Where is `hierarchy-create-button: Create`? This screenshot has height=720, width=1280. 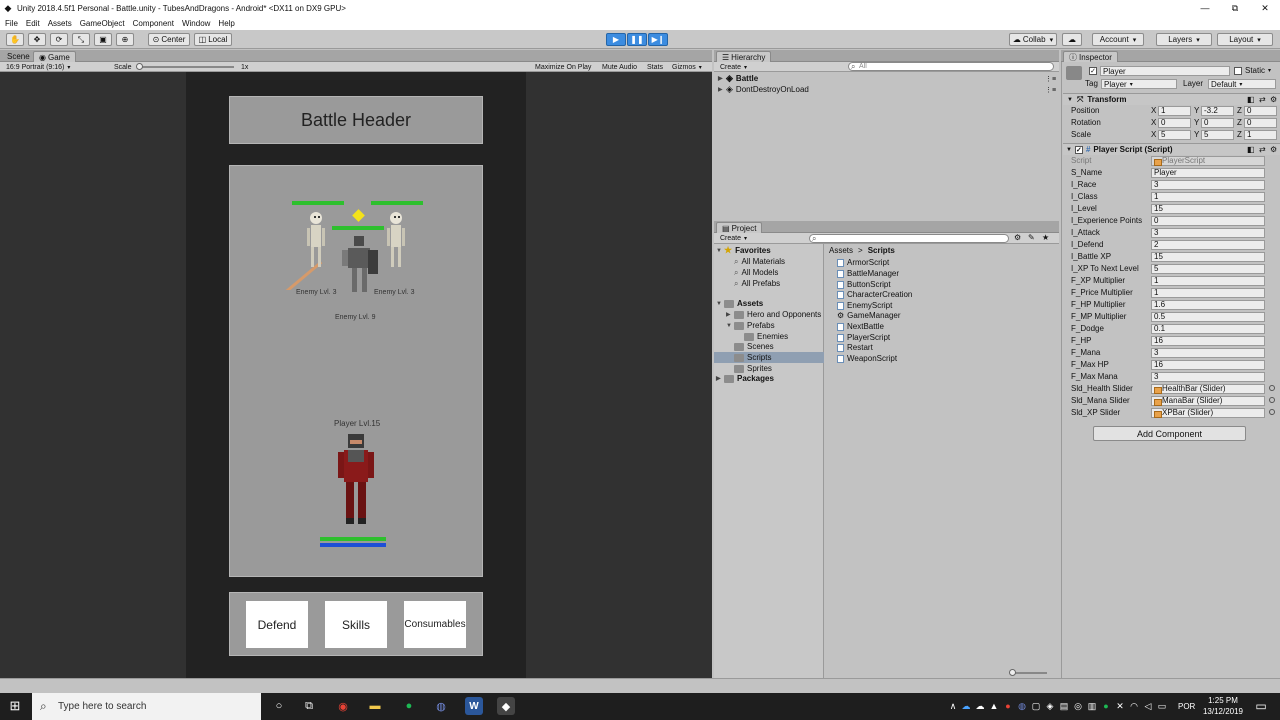
hierarchy-create-button: Create is located at coordinates (733, 67).